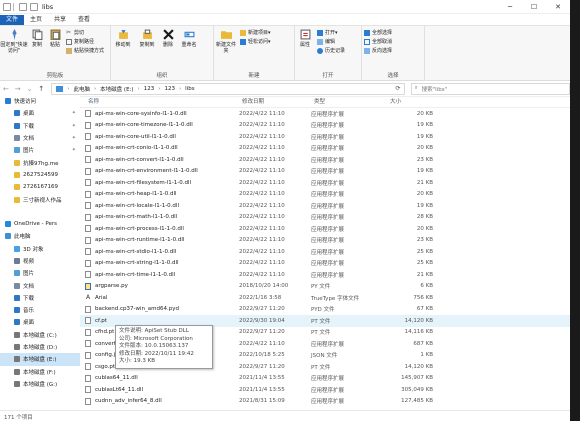 The image size is (580, 421). I want to click on sidebar-item: 本地磁盘 (C:), so click(40, 335).